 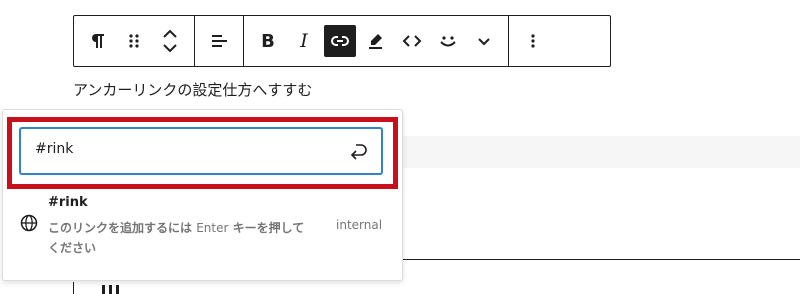 What do you see at coordinates (359, 225) in the screenshot?
I see `suggestion-type: internal` at bounding box center [359, 225].